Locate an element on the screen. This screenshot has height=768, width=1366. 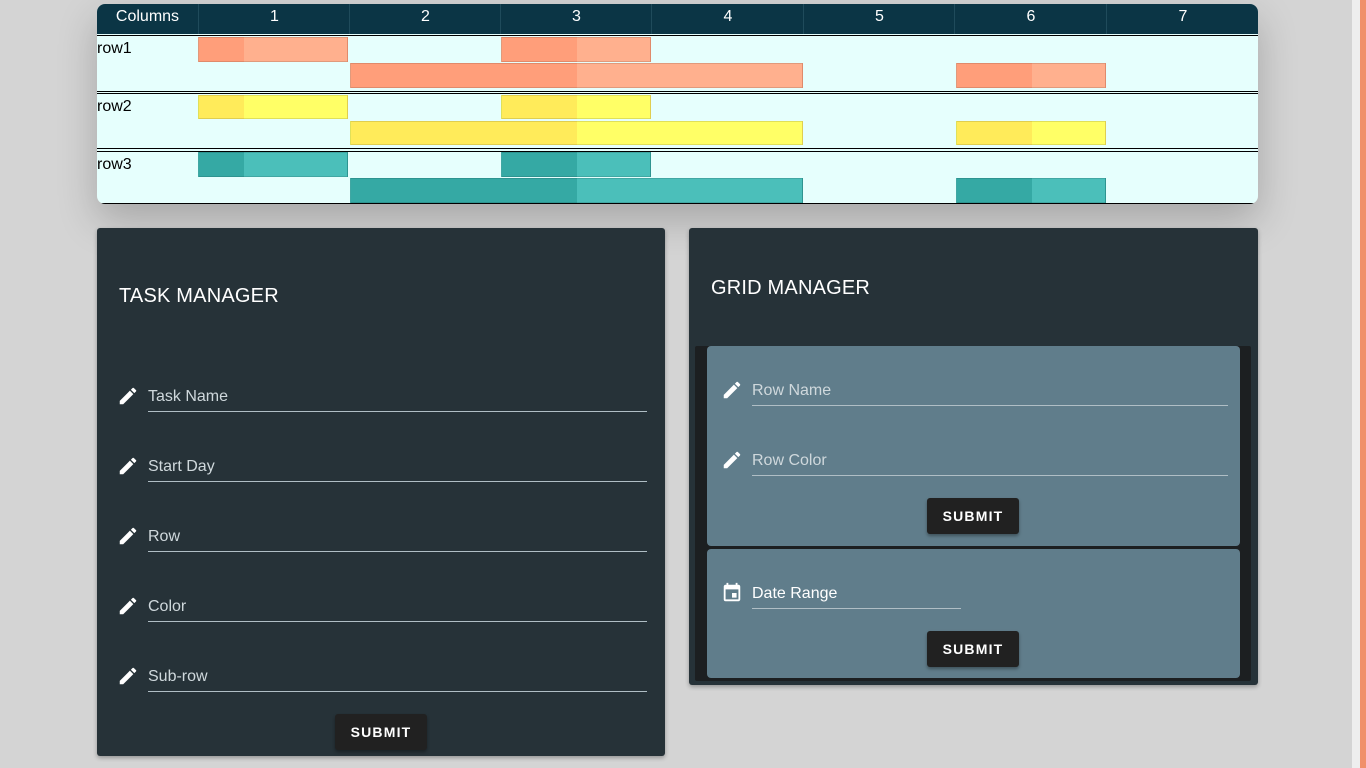
scrollbar-accent is located at coordinates (1363, 384).